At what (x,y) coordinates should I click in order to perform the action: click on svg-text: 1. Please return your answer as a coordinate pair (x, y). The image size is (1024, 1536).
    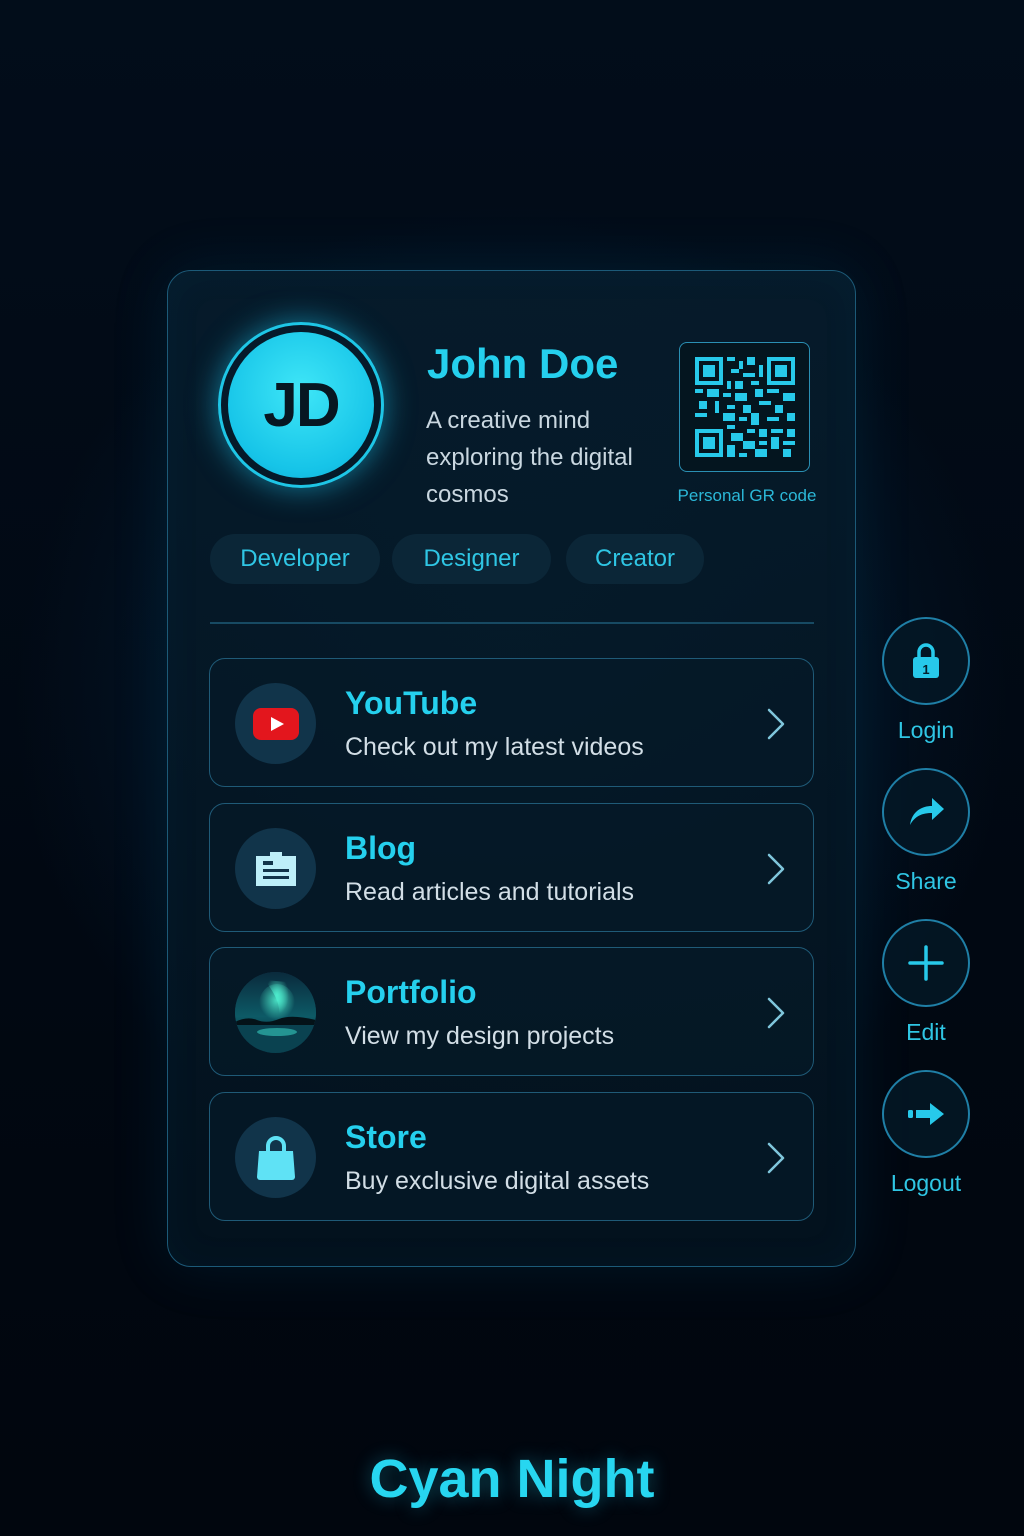
    Looking at the image, I should click on (925, 669).